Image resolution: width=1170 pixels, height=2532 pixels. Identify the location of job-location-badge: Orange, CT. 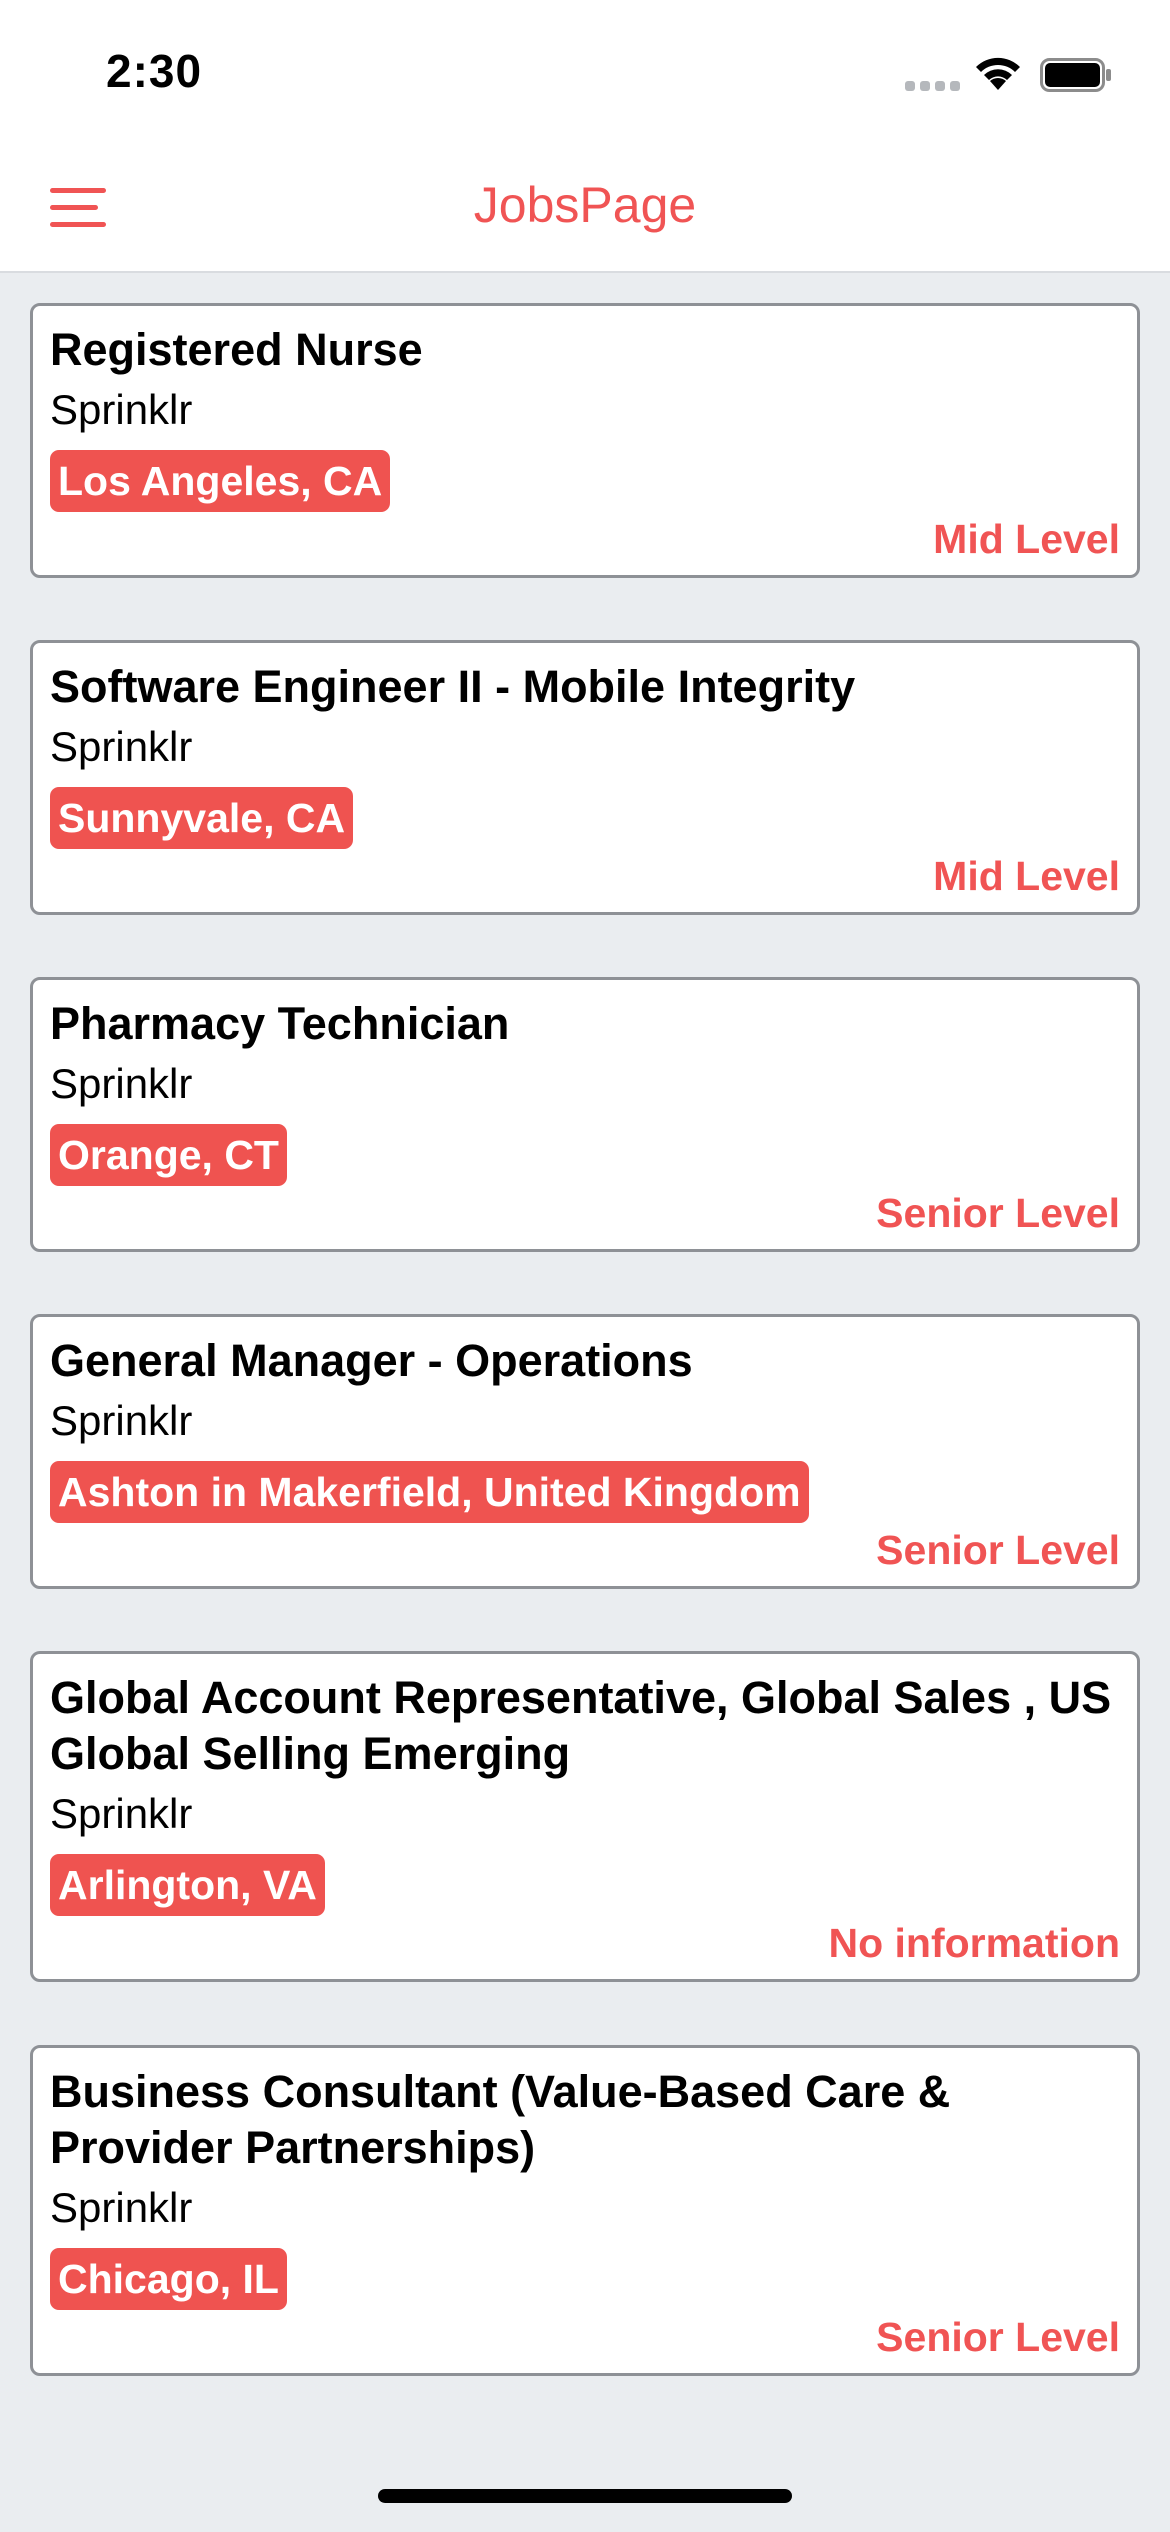
(168, 1155).